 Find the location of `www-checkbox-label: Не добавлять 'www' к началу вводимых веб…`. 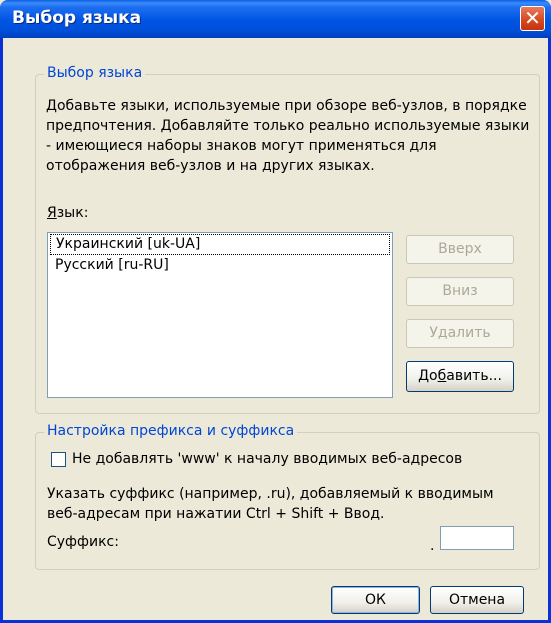

www-checkbox-label: Не добавлять 'www' к началу вводимых веб… is located at coordinates (267, 459).